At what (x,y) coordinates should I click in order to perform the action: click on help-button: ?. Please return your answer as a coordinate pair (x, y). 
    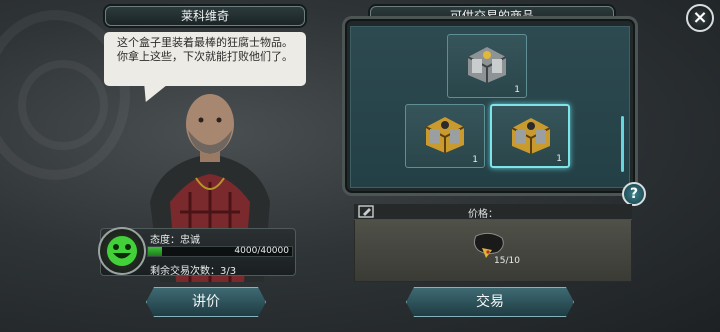
    Looking at the image, I should click on (634, 194).